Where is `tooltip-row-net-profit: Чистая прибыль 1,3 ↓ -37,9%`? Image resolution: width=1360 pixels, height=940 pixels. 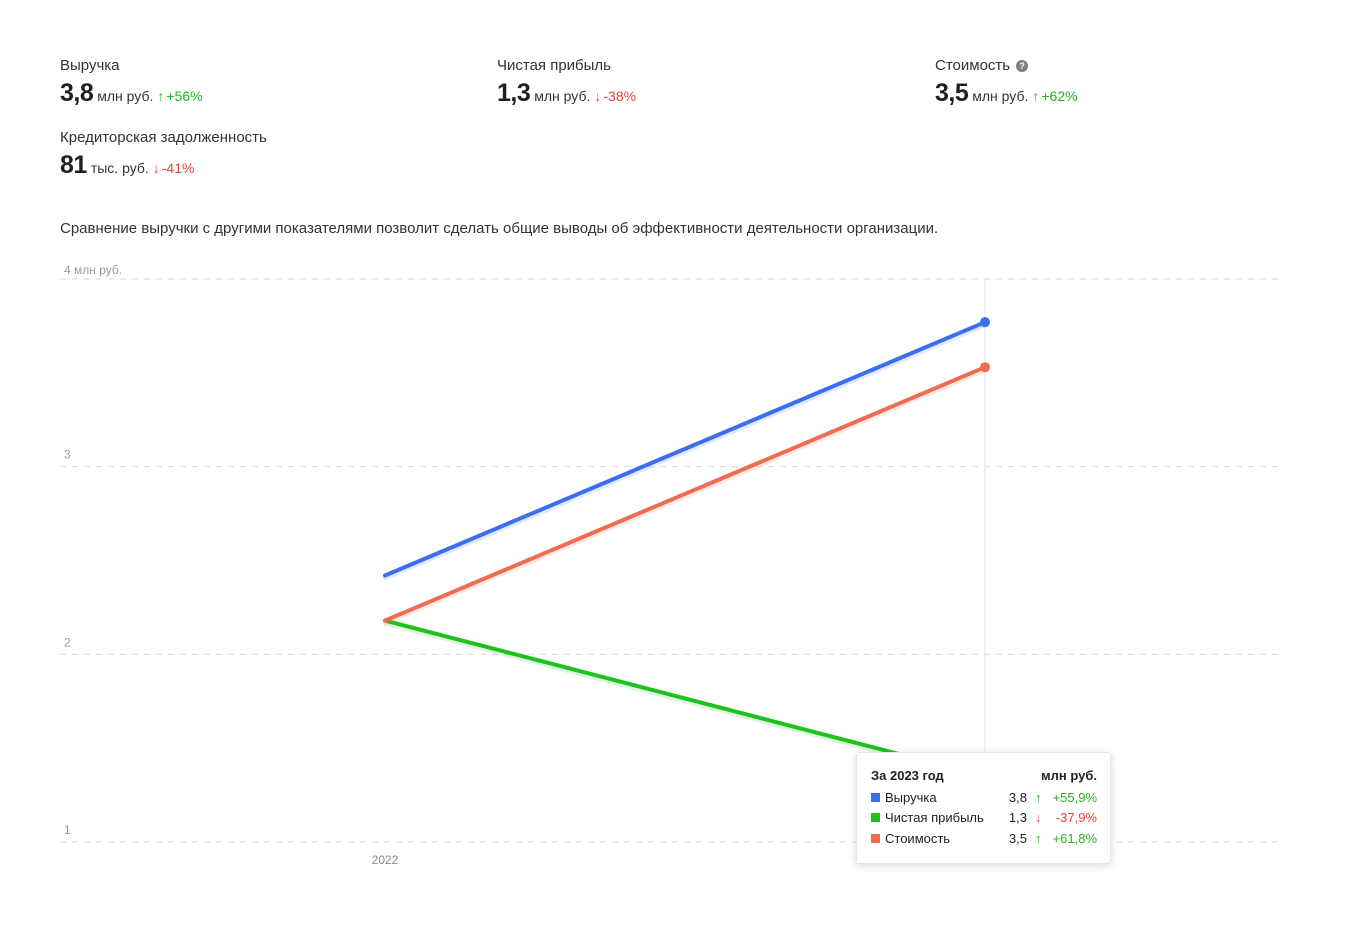
tooltip-row-net-profit: Чистая прибыль 1,3 ↓ -37,9% is located at coordinates (984, 818).